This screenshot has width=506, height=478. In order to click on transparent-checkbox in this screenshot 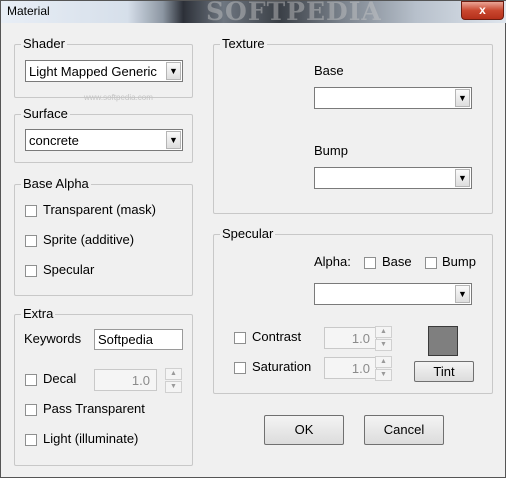, I will do `click(31, 211)`.